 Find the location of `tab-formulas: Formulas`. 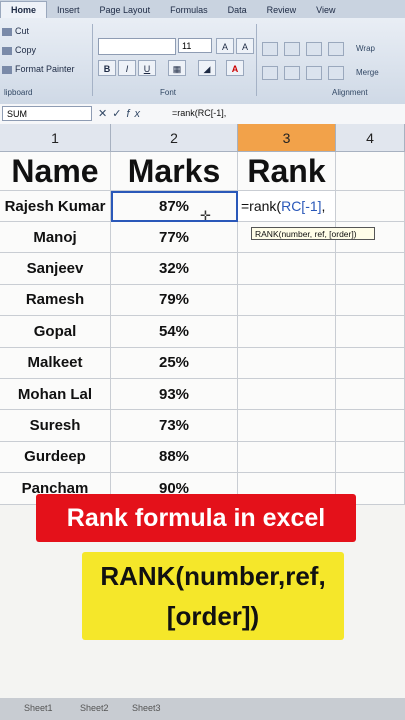

tab-formulas: Formulas is located at coordinates (189, 10).